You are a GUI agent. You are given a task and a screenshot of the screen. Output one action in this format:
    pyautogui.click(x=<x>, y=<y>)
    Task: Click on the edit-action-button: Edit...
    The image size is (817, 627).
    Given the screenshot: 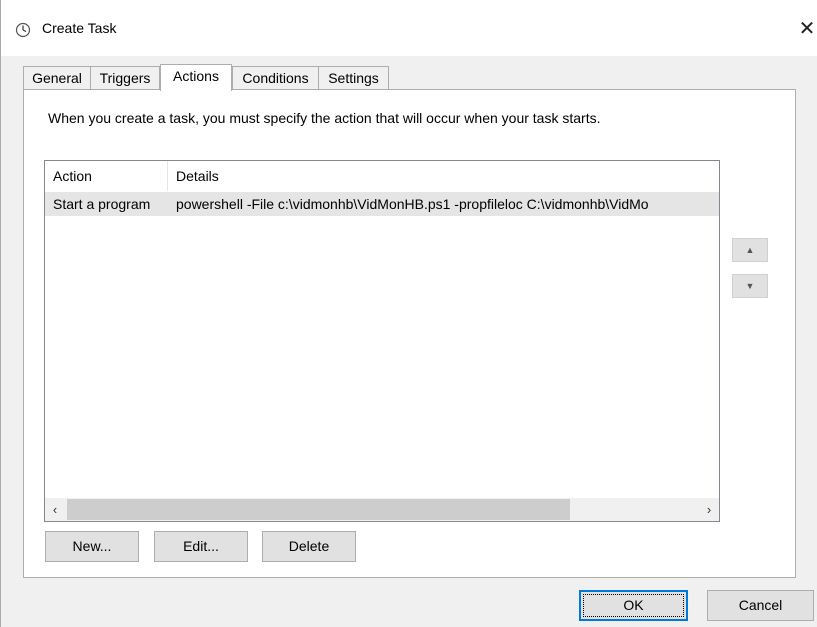 What is the action you would take?
    pyautogui.click(x=201, y=546)
    